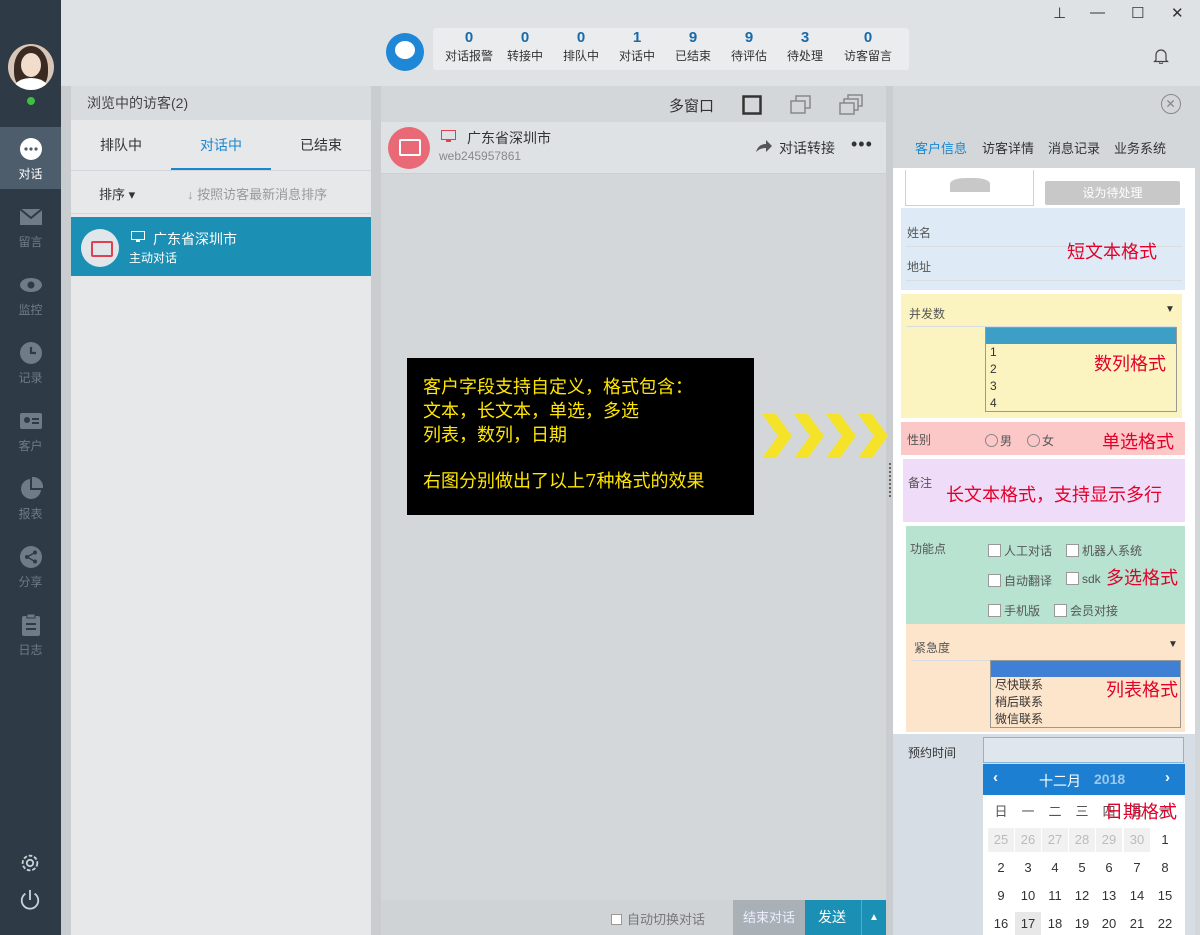 This screenshot has height=935, width=1200. Describe the element at coordinates (1109, 923) in the screenshot. I see `calendar-day: 20` at that location.